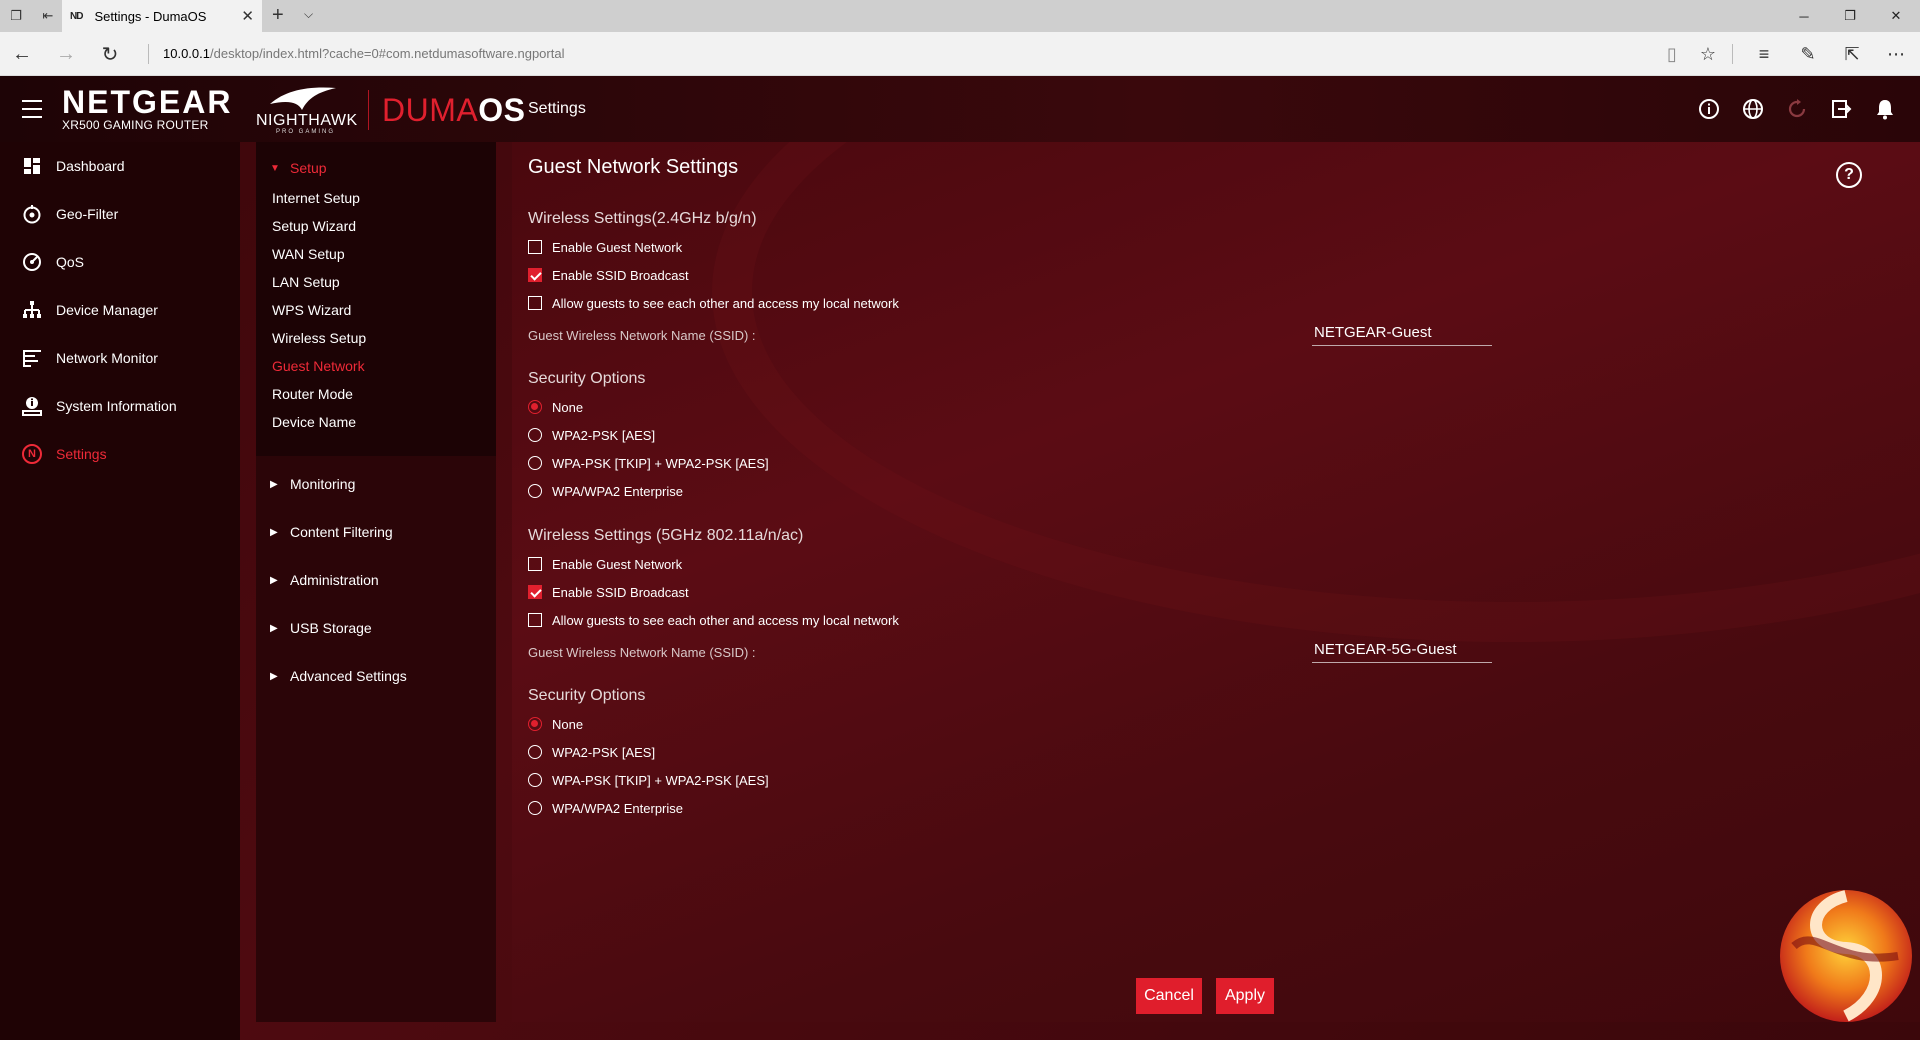 This screenshot has width=1920, height=1040. I want to click on nav-item-network-monitor: Network Monitor, so click(120, 358).